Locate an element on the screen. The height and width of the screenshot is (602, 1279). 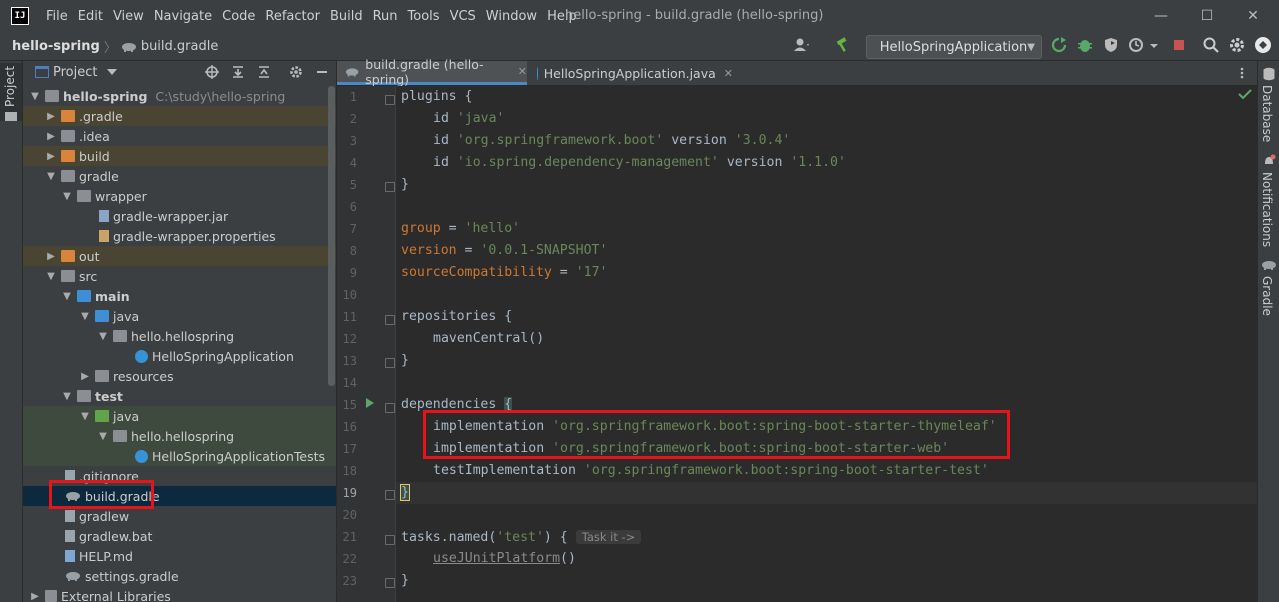
more-tabs-icon is located at coordinates (1242, 73).